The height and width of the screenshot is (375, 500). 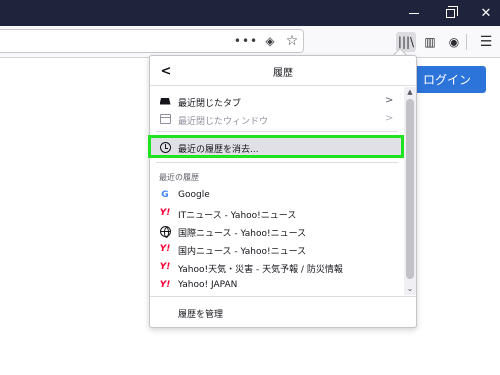 I want to click on panel-header: < 履歴, so click(x=283, y=71).